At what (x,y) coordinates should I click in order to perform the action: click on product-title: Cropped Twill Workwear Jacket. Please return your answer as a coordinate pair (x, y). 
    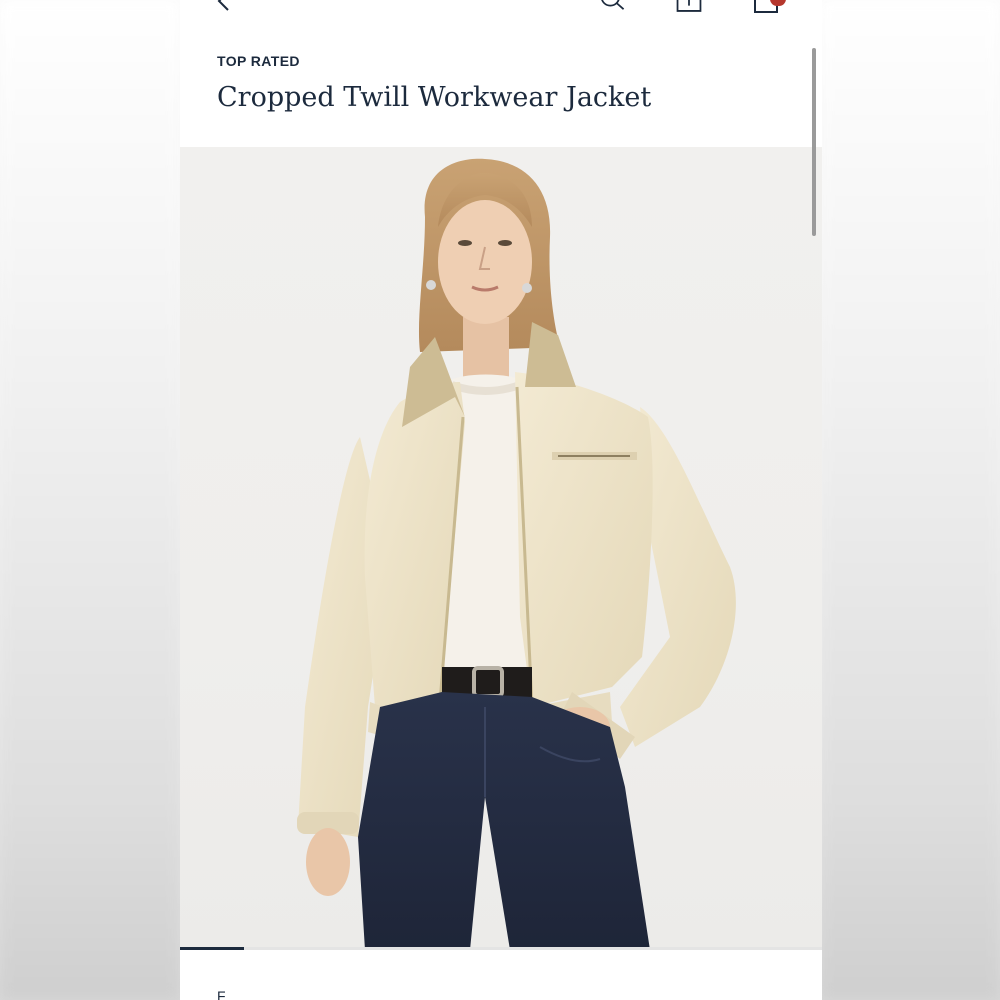
    Looking at the image, I should click on (434, 97).